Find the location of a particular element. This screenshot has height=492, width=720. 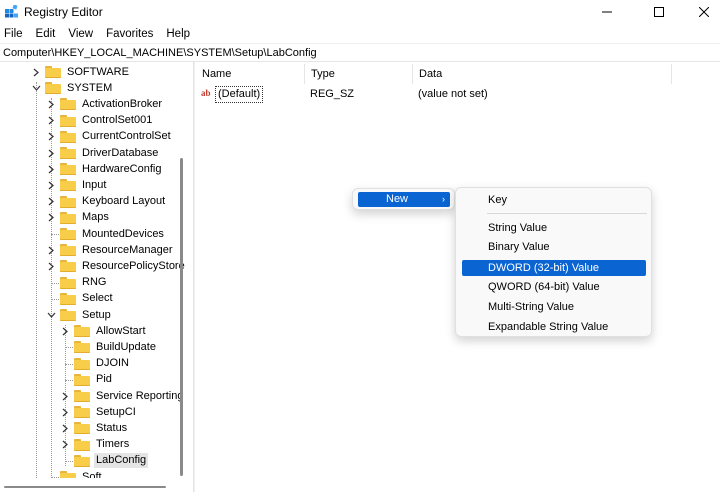

minimize-icon is located at coordinates (607, 11).